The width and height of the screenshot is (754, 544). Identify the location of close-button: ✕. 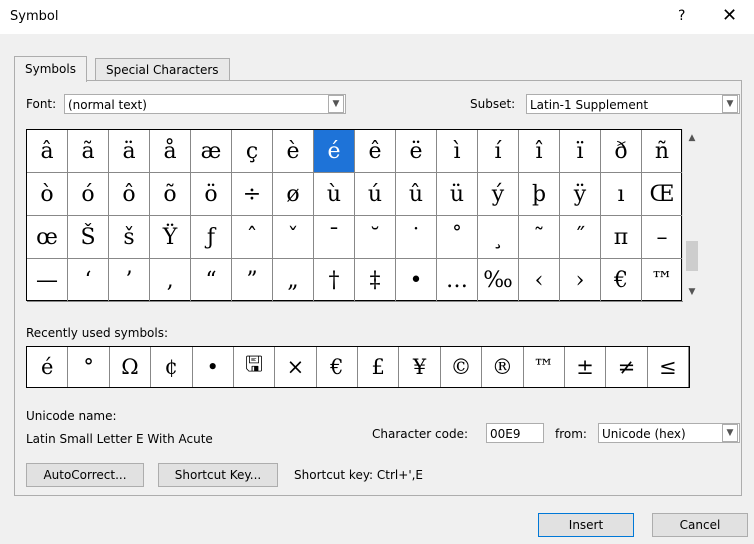
(729, 15).